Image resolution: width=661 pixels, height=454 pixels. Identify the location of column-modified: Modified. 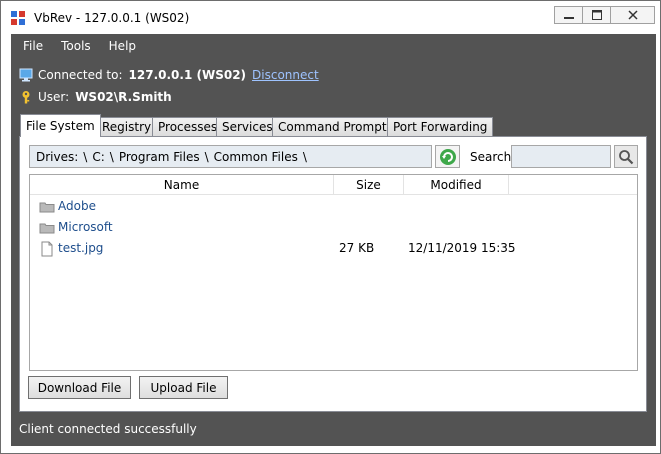
(456, 185).